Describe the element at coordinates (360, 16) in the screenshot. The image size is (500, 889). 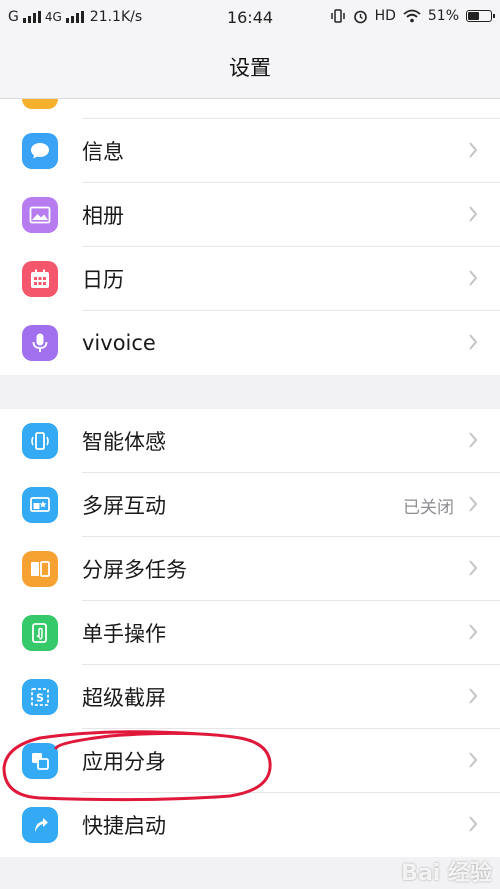
I see `alarm-icon` at that location.